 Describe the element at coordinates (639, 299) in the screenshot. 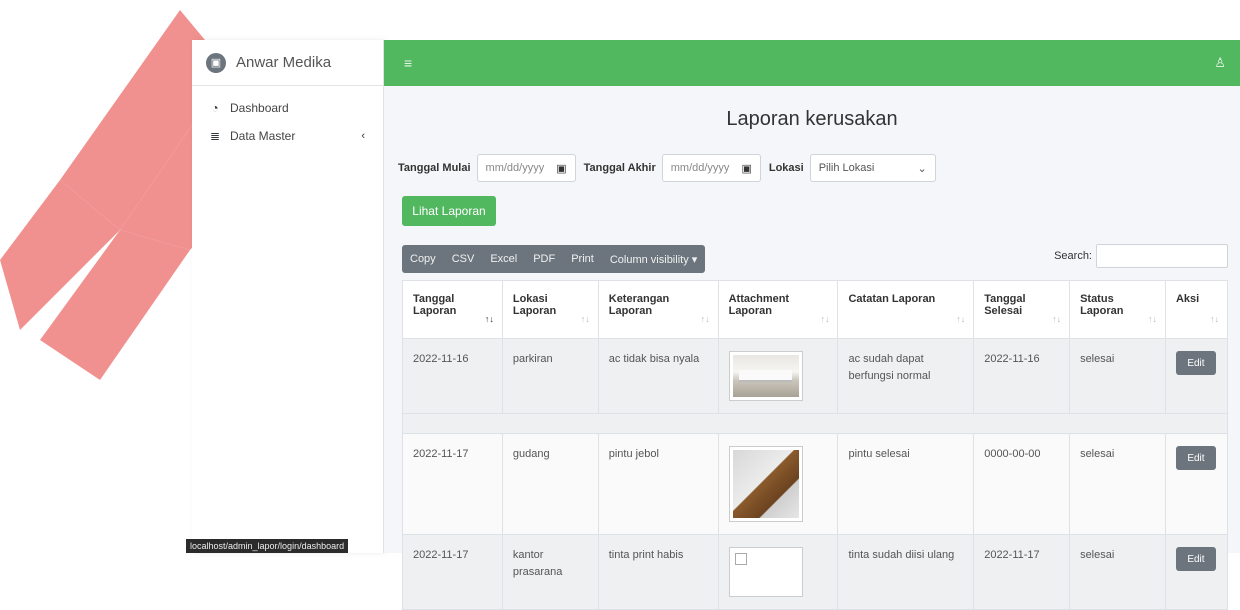

I see `column-header-line1: Keterangan` at that location.